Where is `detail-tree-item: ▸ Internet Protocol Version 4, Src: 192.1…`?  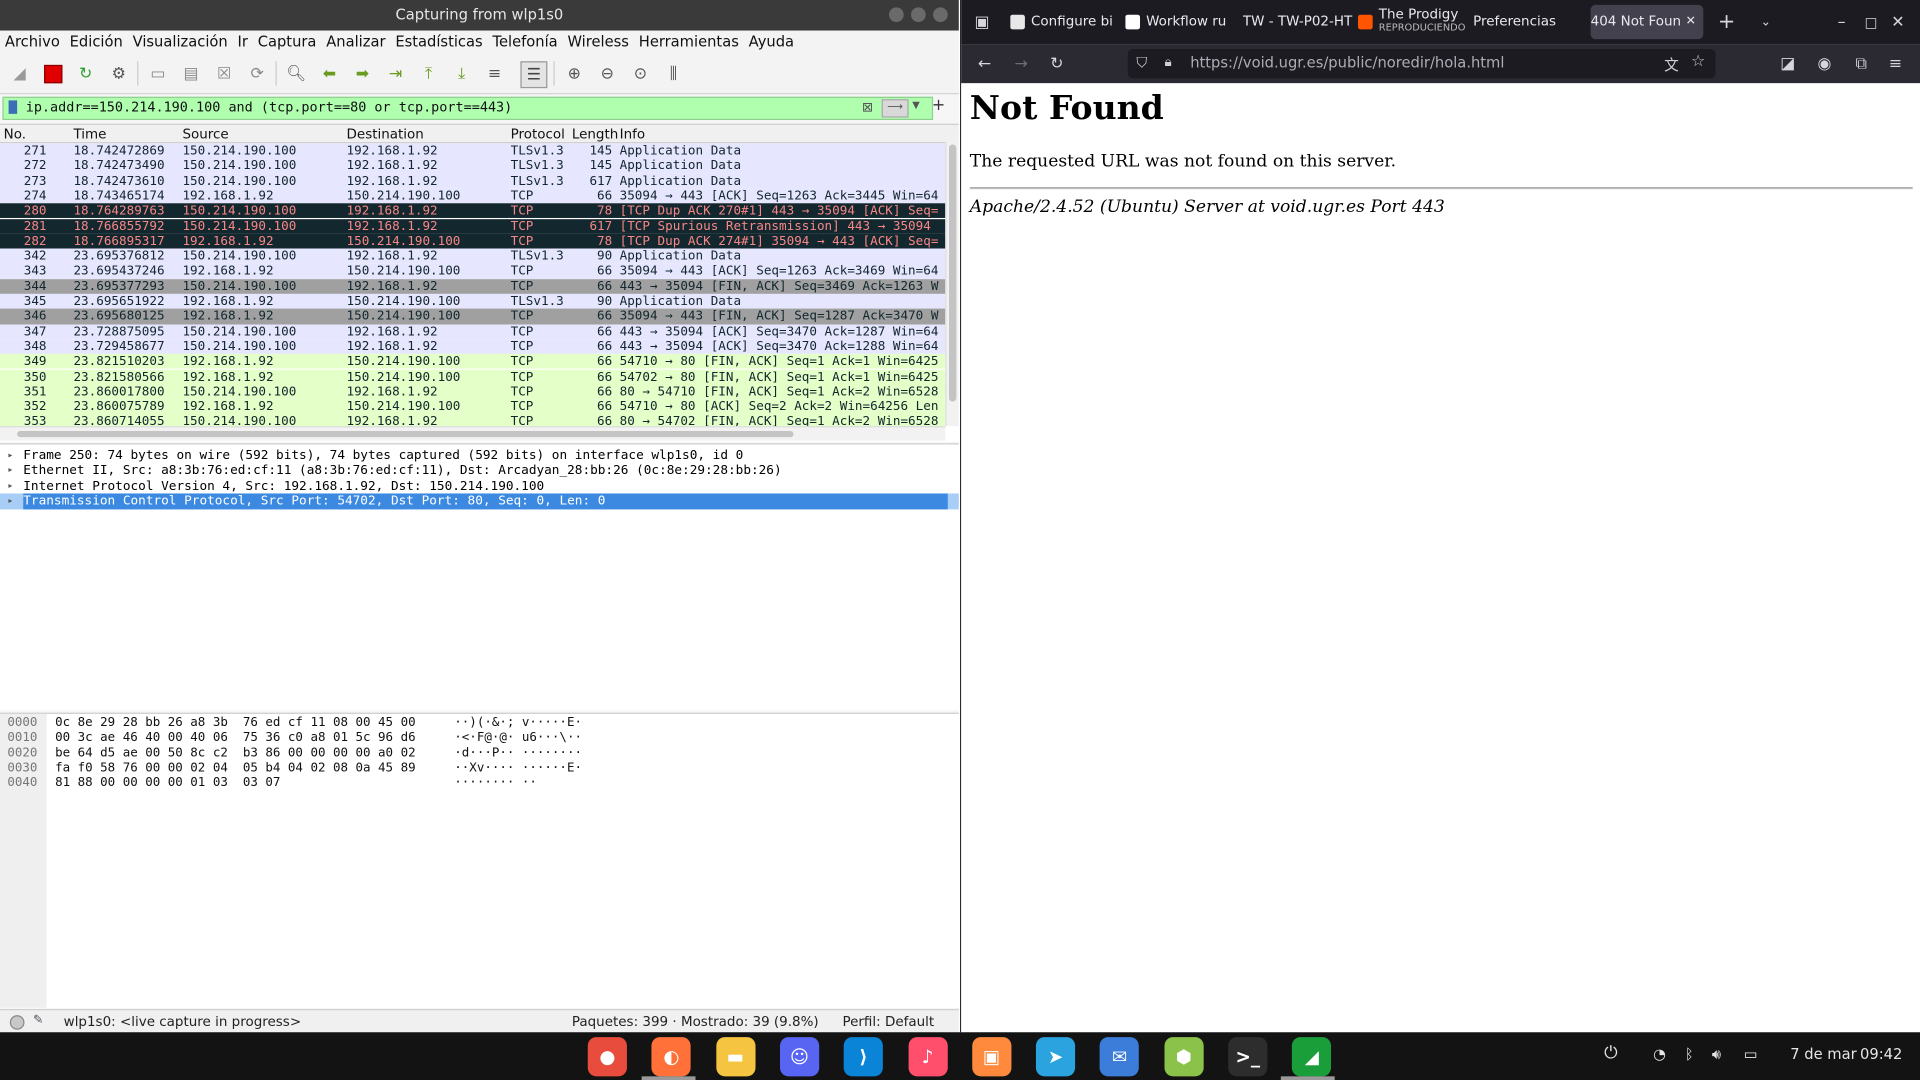 detail-tree-item: ▸ Internet Protocol Version 4, Src: 192.1… is located at coordinates (479, 486).